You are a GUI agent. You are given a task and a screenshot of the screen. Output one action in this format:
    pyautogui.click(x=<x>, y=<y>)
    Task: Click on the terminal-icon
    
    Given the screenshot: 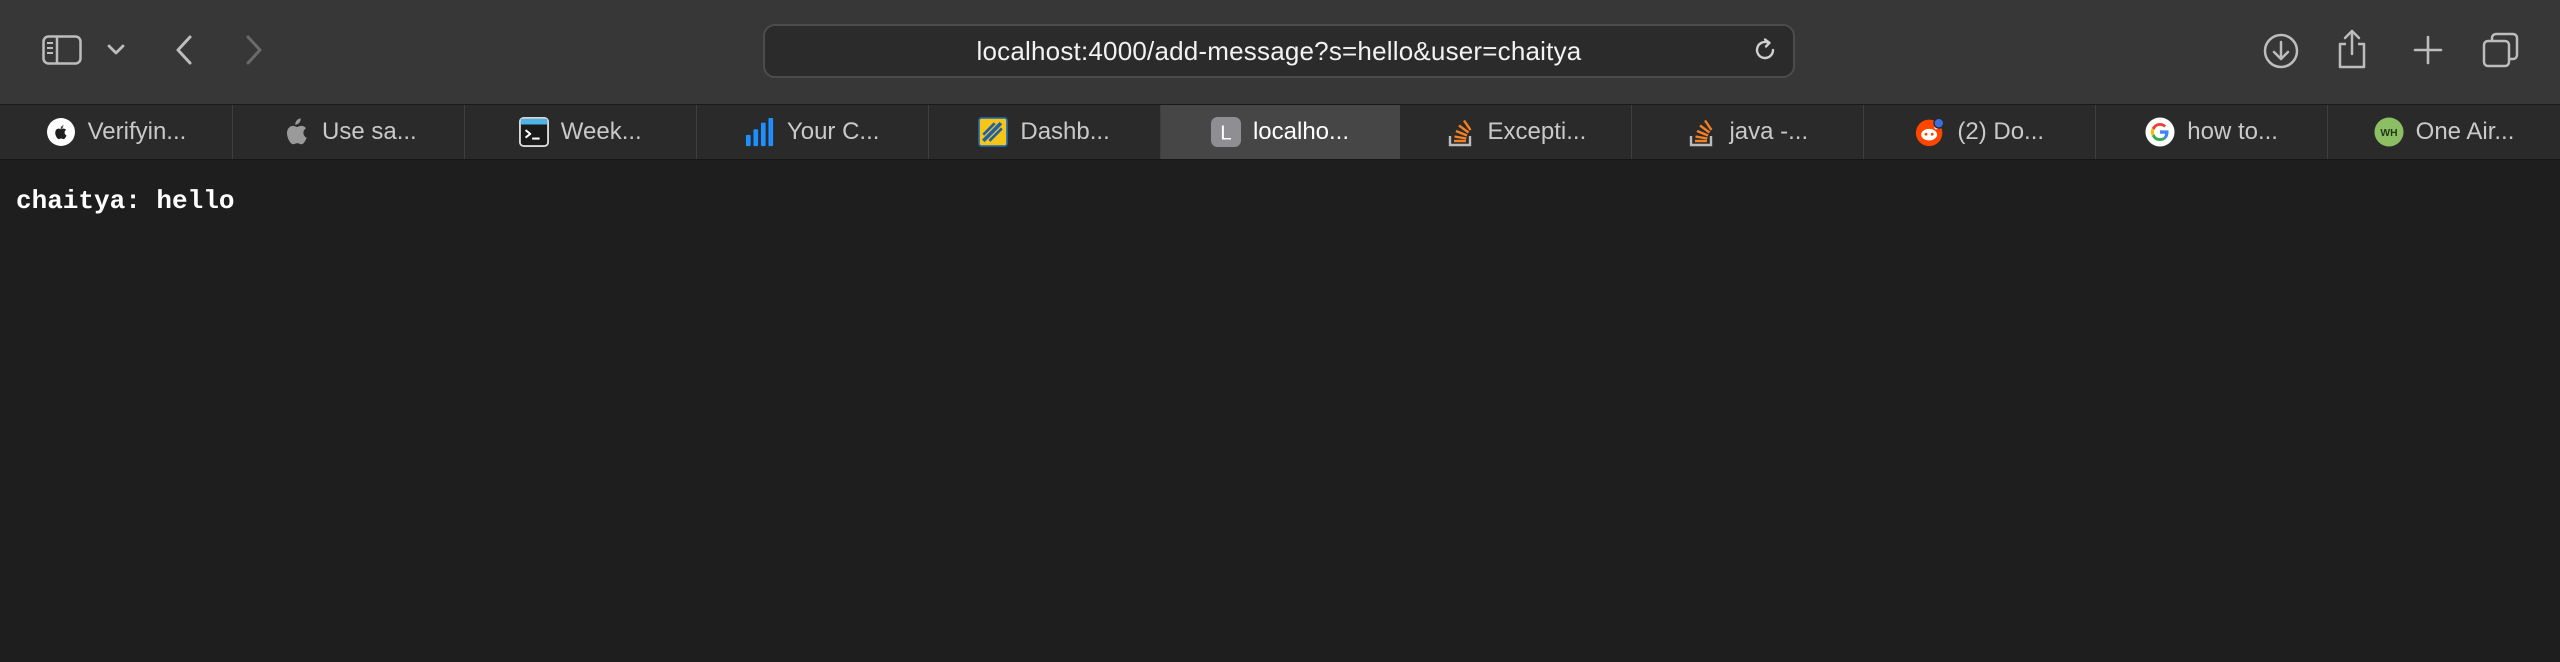 What is the action you would take?
    pyautogui.click(x=533, y=132)
    